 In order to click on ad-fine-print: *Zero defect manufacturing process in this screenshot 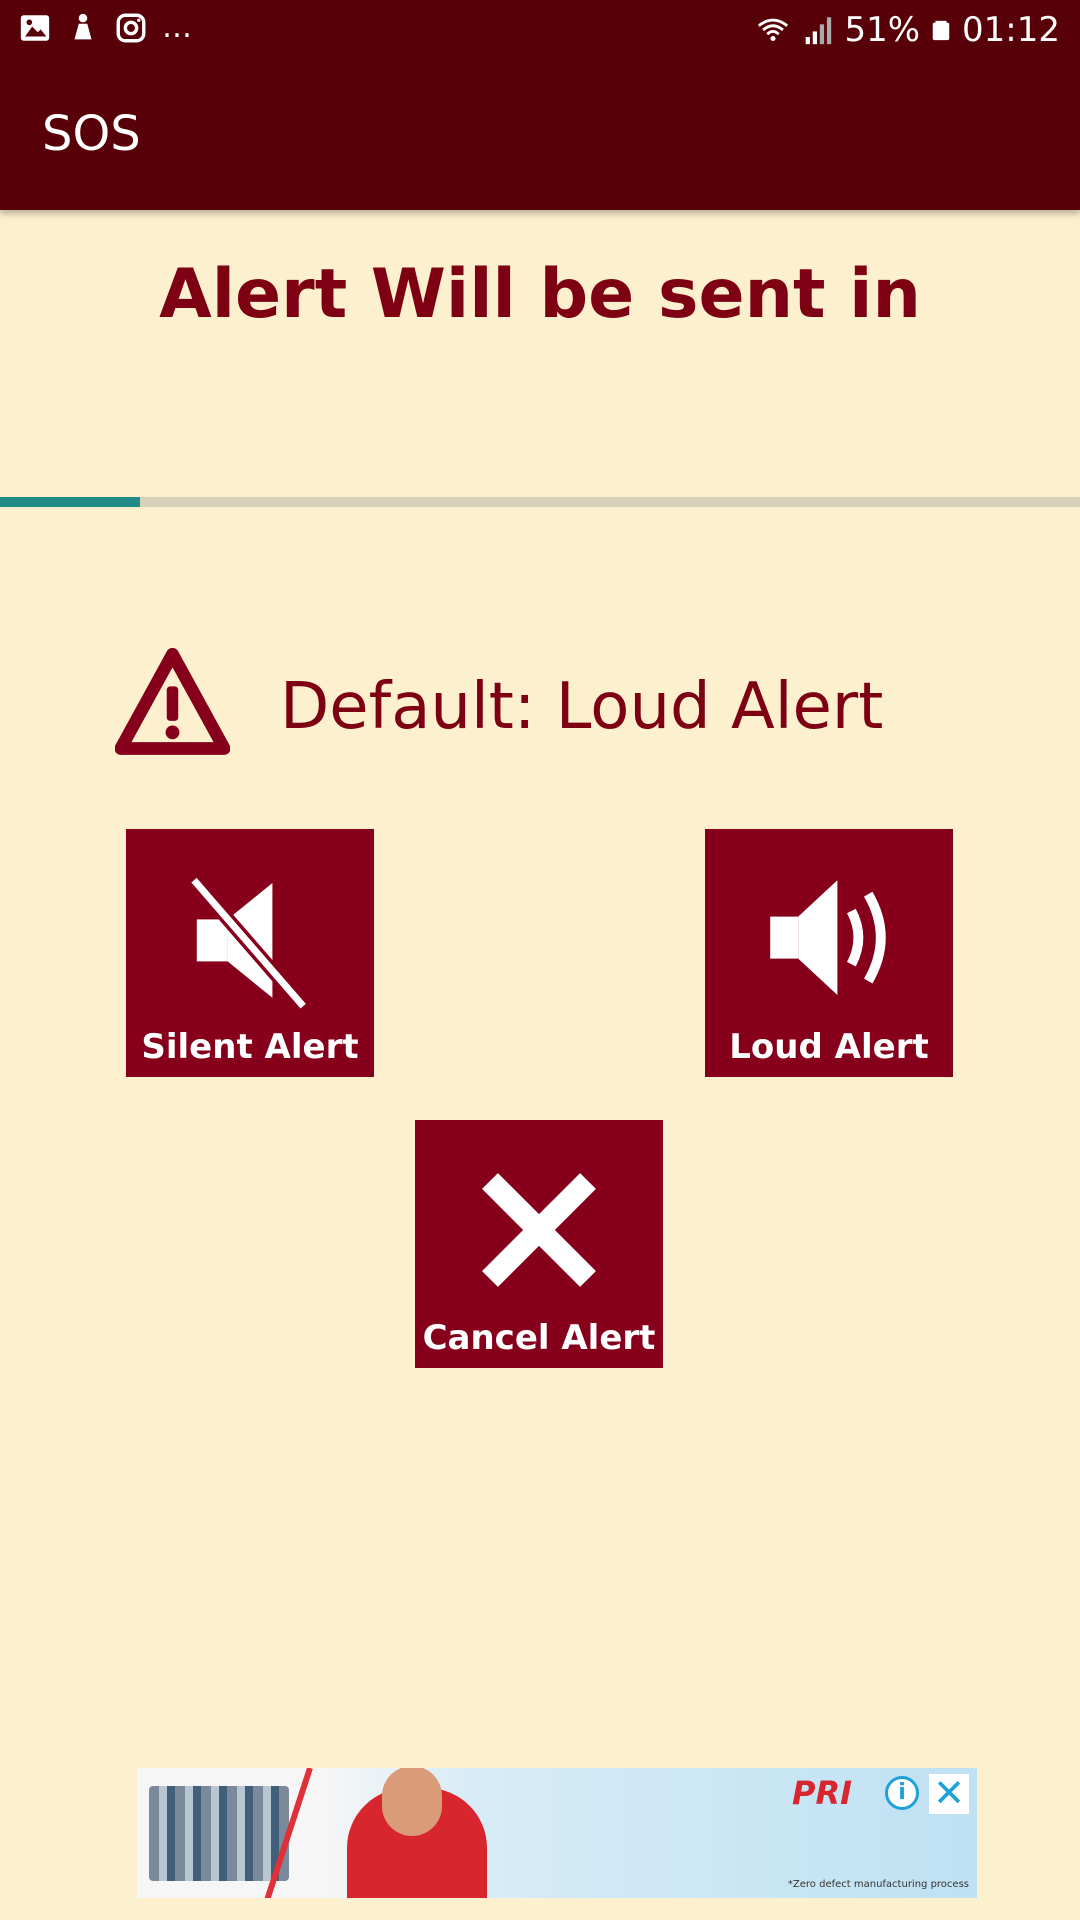, I will do `click(878, 1884)`.